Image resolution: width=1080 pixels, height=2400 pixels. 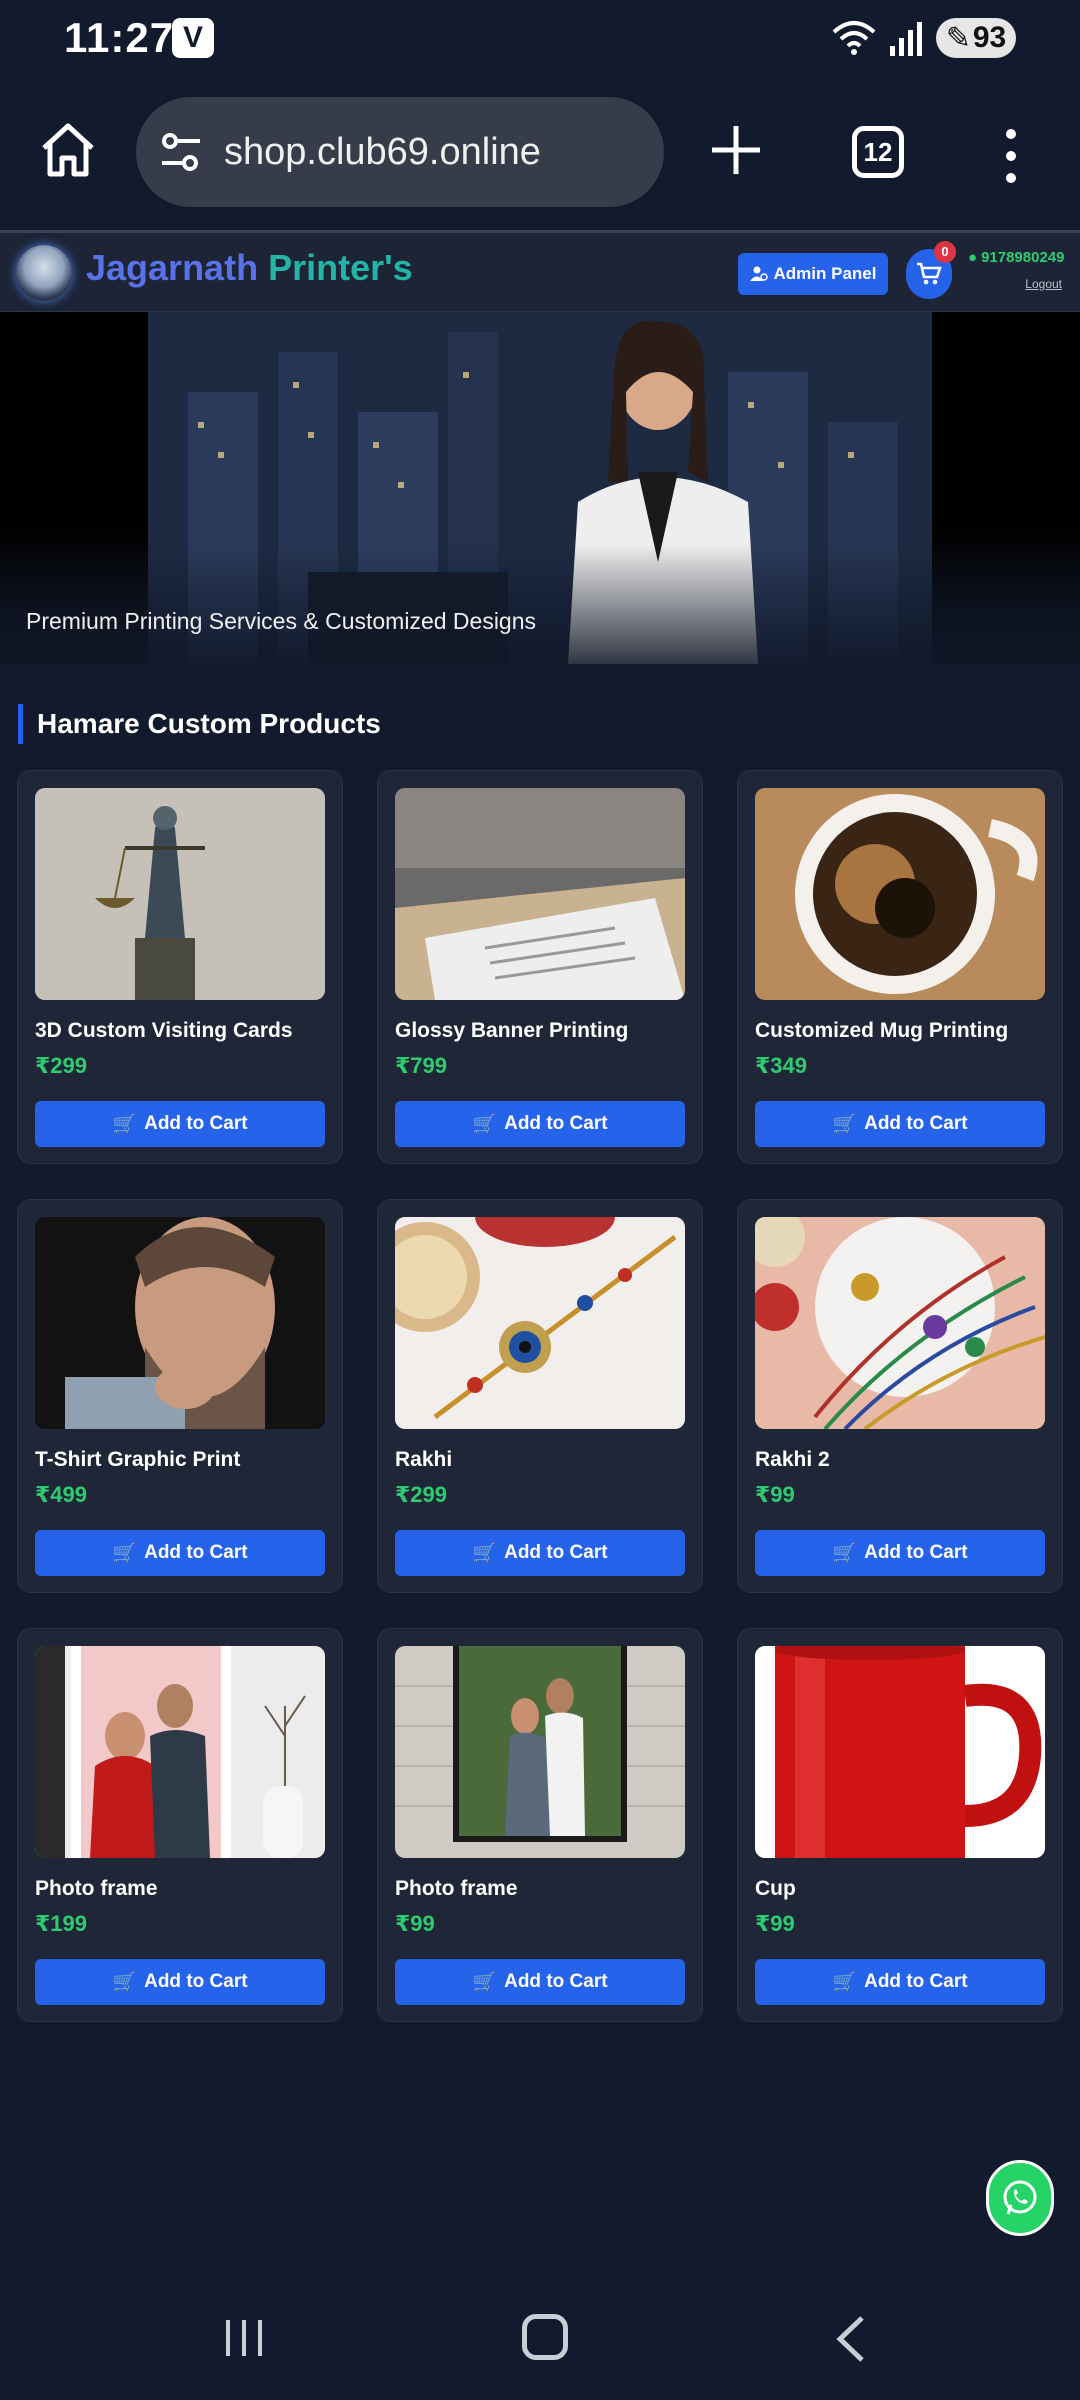 I want to click on product-name: Rakhi, so click(x=423, y=1460).